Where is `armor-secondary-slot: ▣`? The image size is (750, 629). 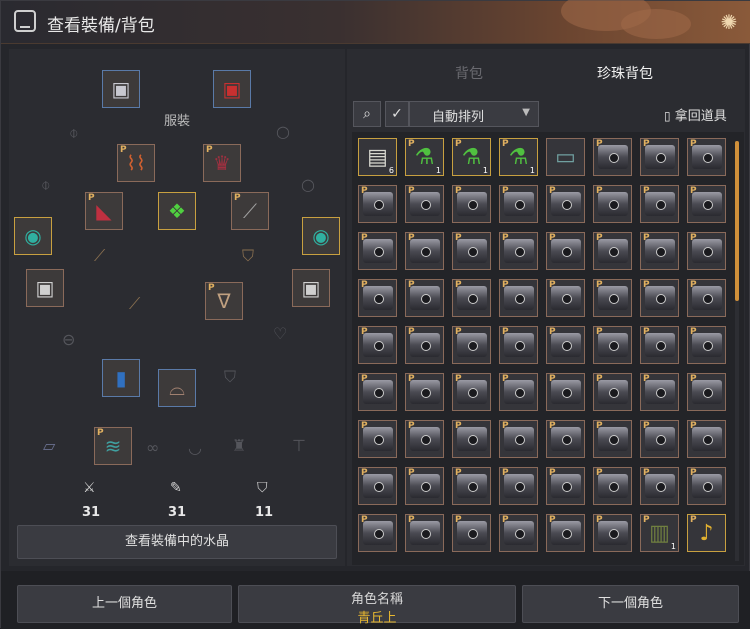
armor-secondary-slot: ▣ is located at coordinates (311, 288).